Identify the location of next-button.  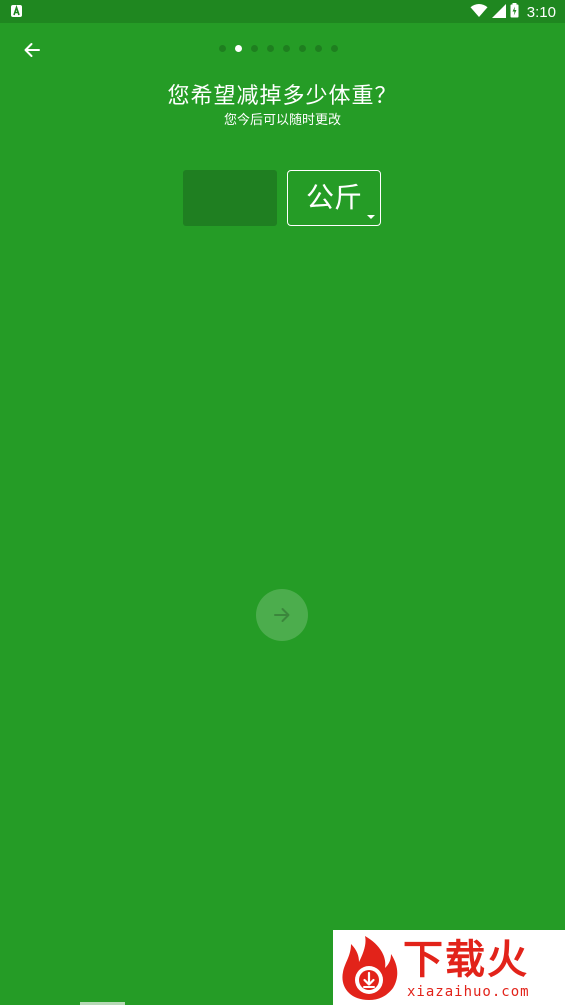
(282, 615).